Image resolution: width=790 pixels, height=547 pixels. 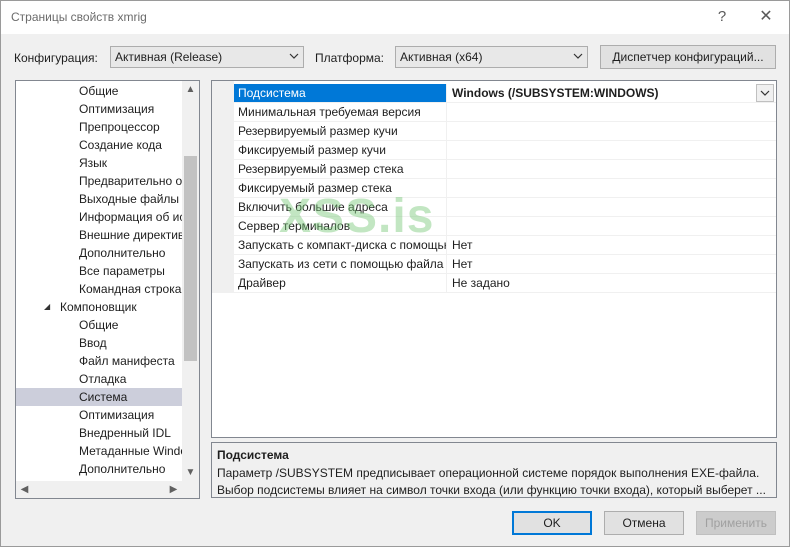 I want to click on apply-button: Применить, so click(x=736, y=523).